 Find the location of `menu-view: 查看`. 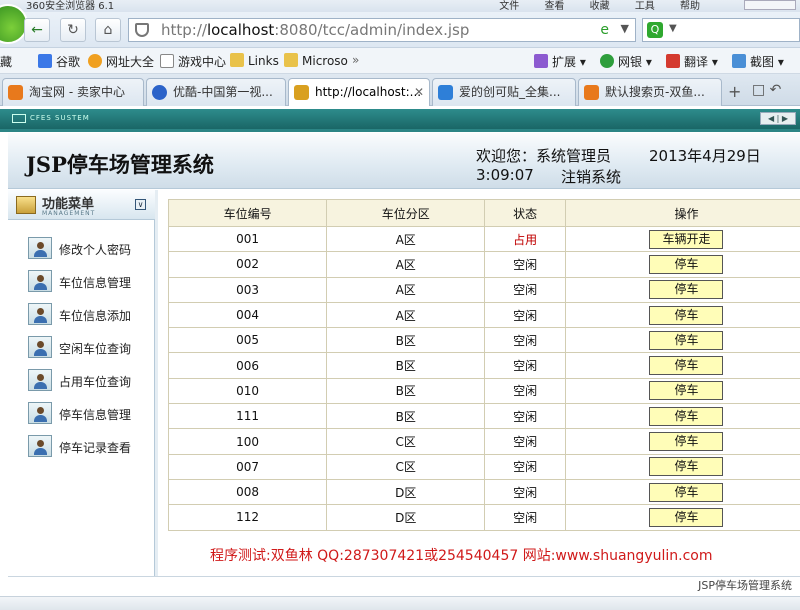

menu-view: 查看 is located at coordinates (554, 6).